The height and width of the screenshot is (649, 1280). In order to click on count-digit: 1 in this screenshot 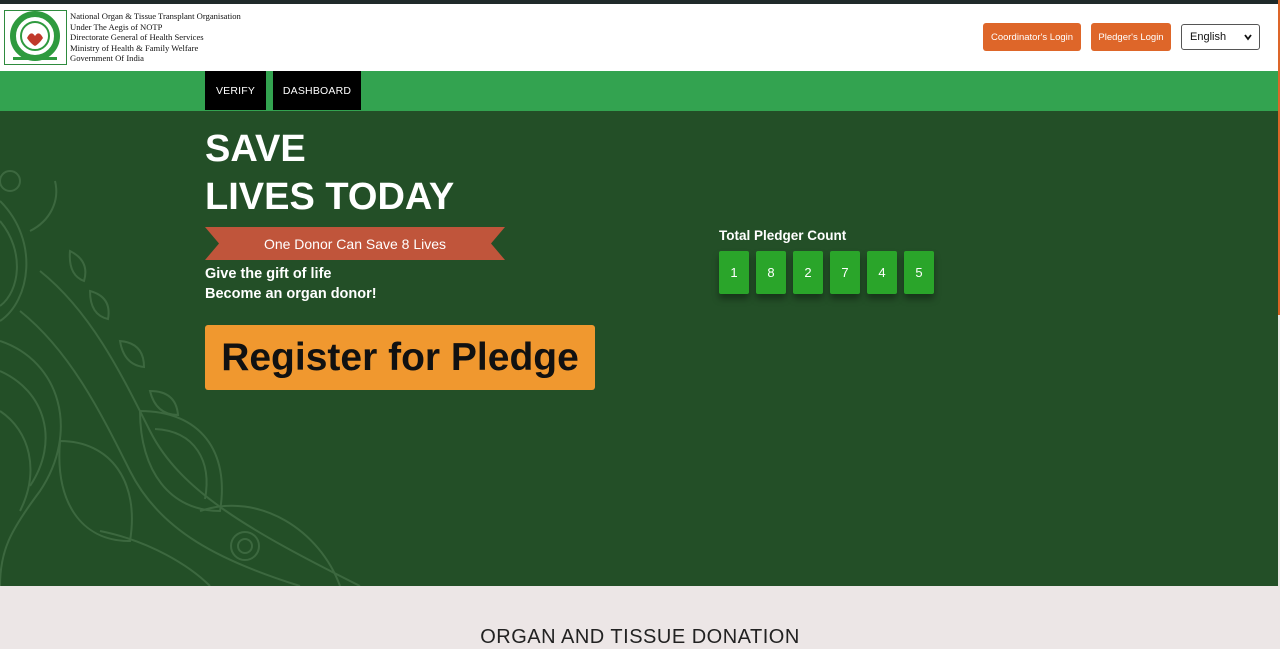, I will do `click(734, 272)`.